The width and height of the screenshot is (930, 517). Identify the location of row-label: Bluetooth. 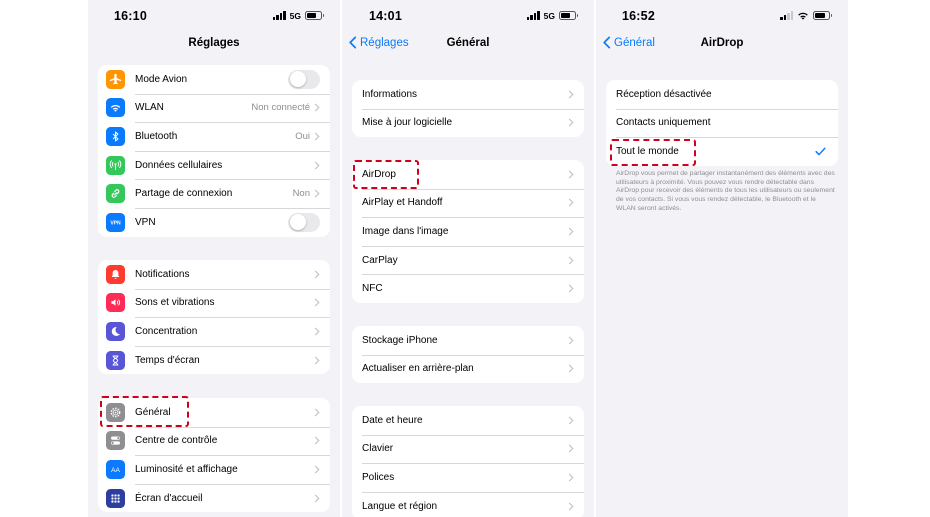
(156, 136).